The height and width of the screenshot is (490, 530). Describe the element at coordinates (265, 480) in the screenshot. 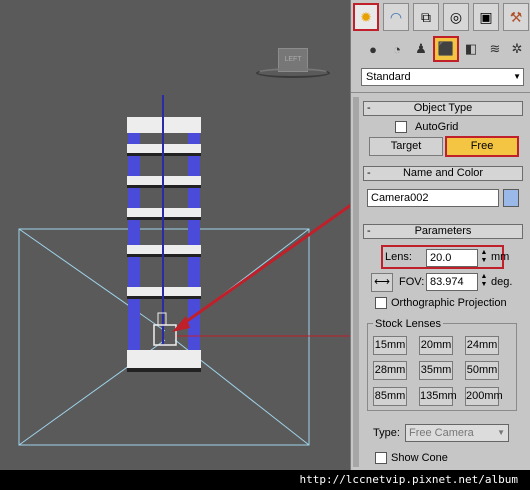

I see `watermark-bar: http://lccnetvip.pixnet.net/album` at that location.